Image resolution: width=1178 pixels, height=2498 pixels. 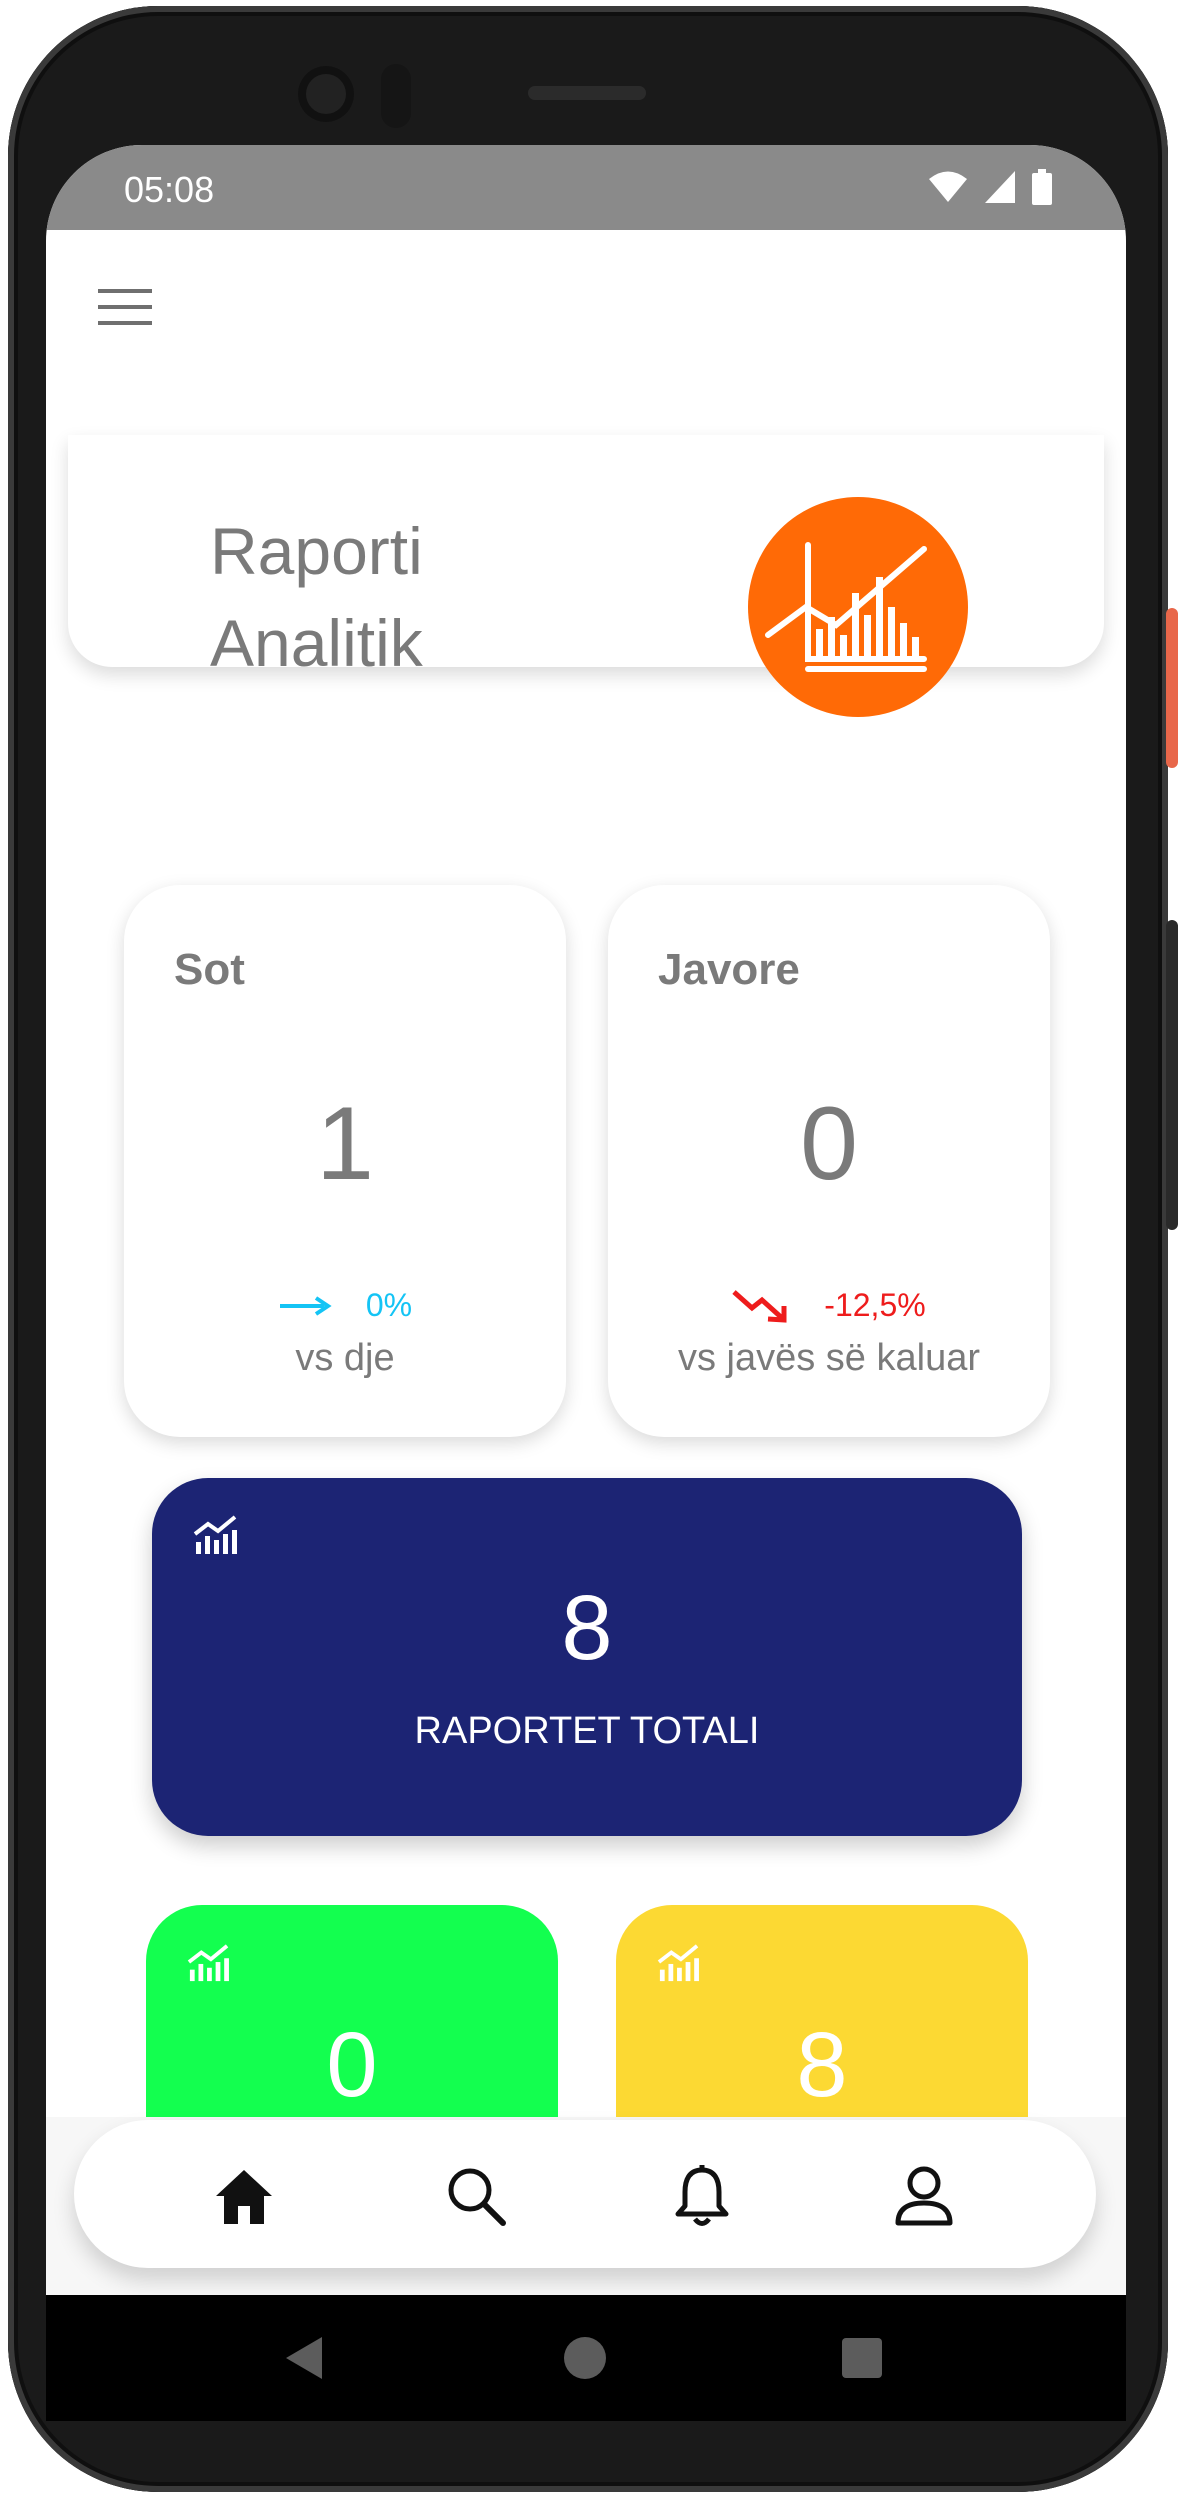 I want to click on front-camera, so click(x=326, y=94).